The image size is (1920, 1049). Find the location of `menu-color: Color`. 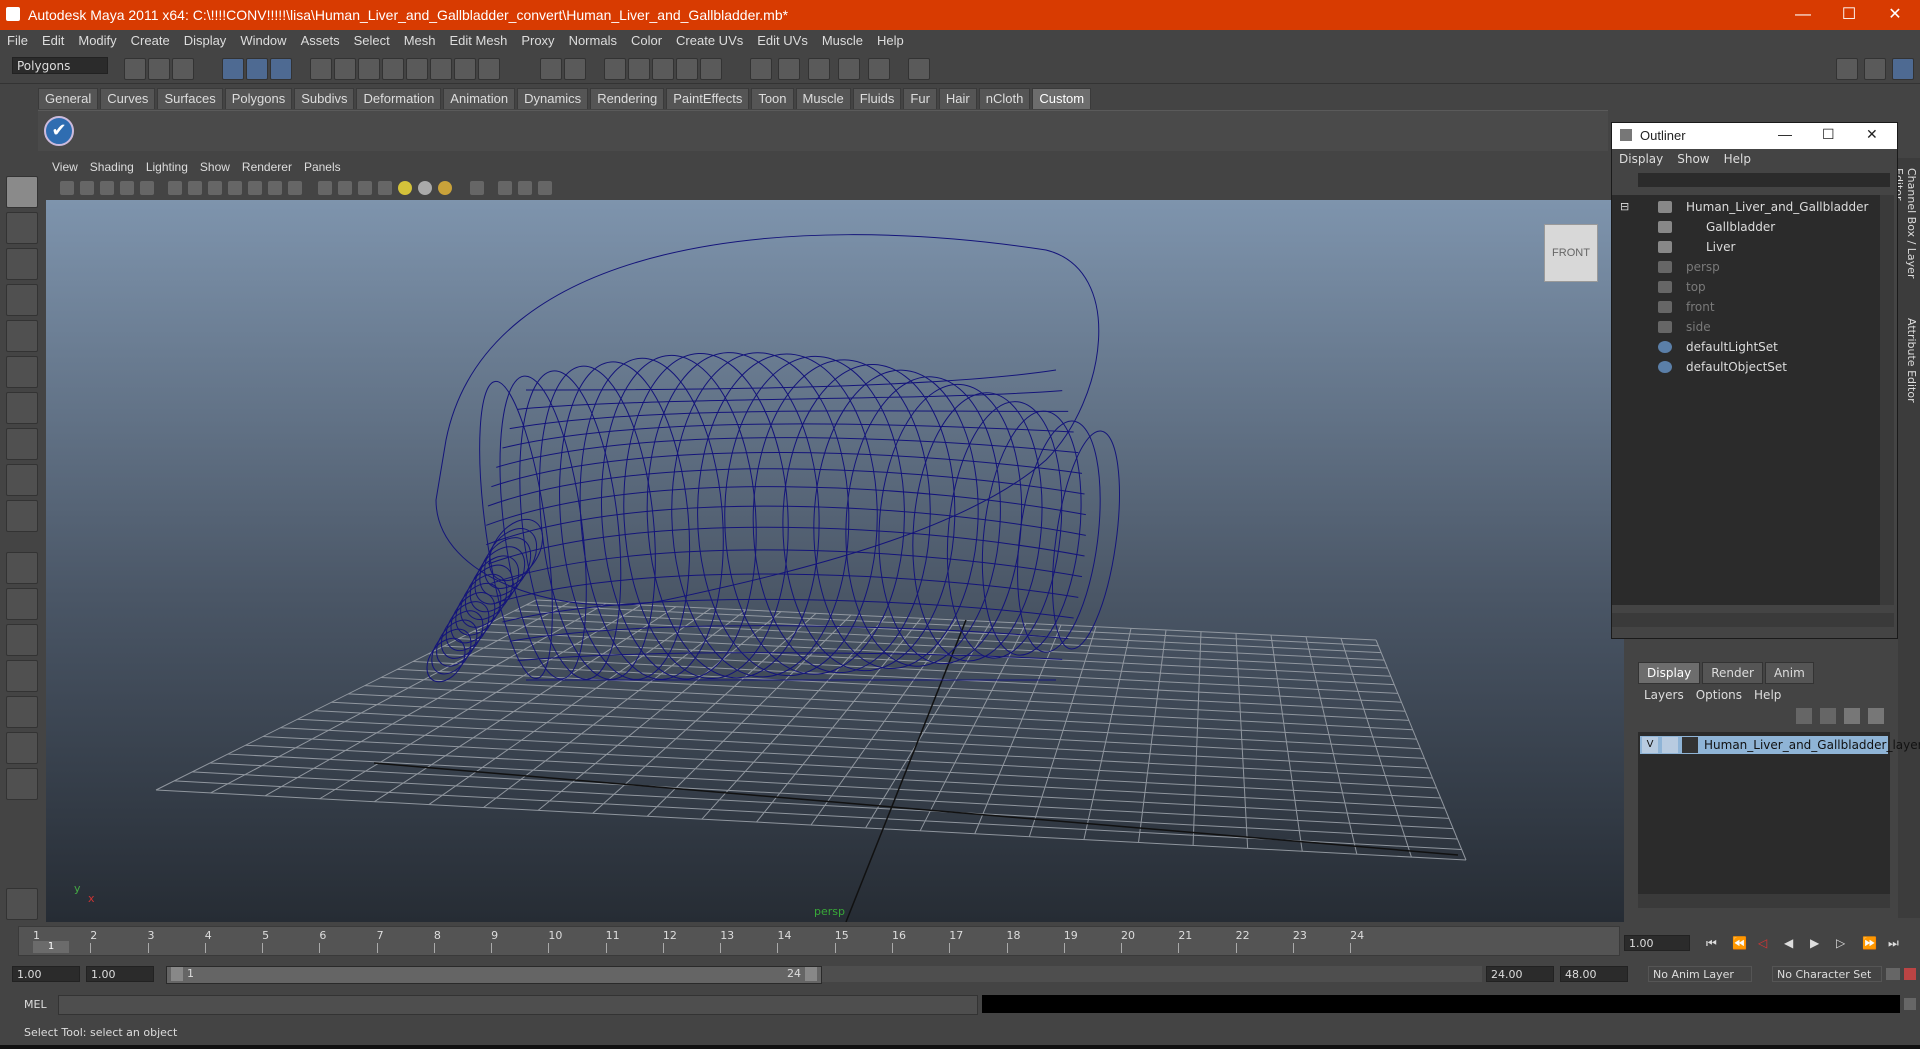

menu-color: Color is located at coordinates (646, 40).